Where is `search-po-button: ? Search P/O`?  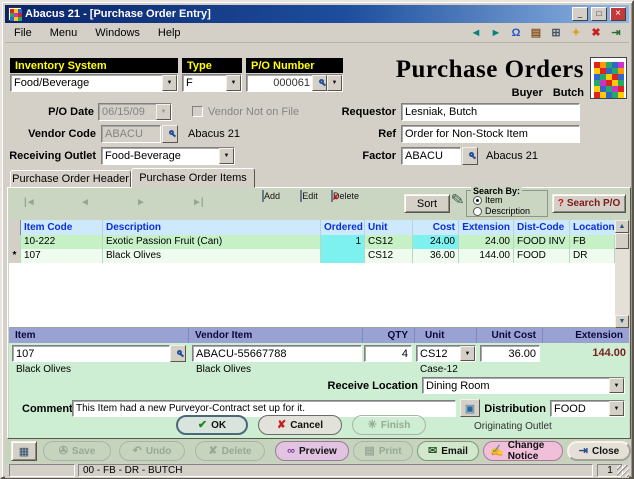
search-po-button: ? Search P/O is located at coordinates (589, 203).